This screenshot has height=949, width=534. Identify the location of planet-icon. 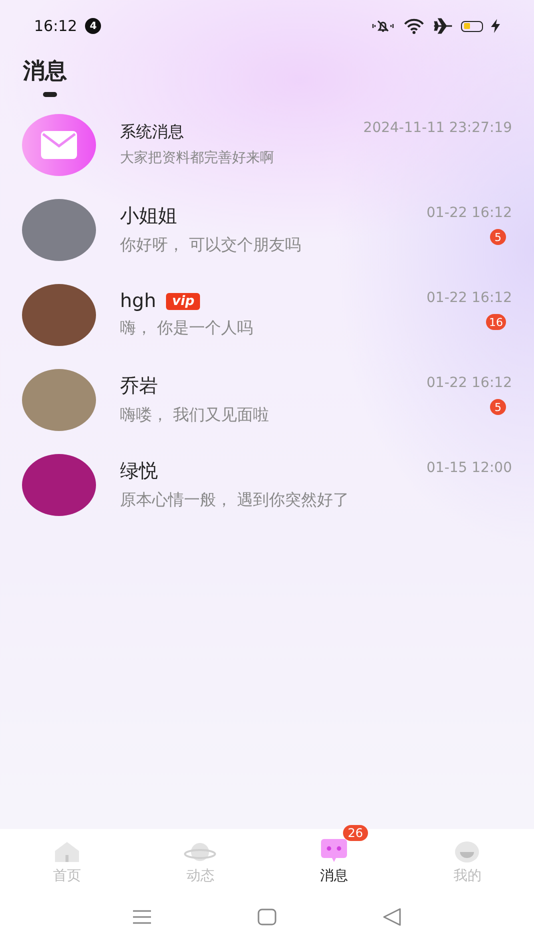
(200, 851).